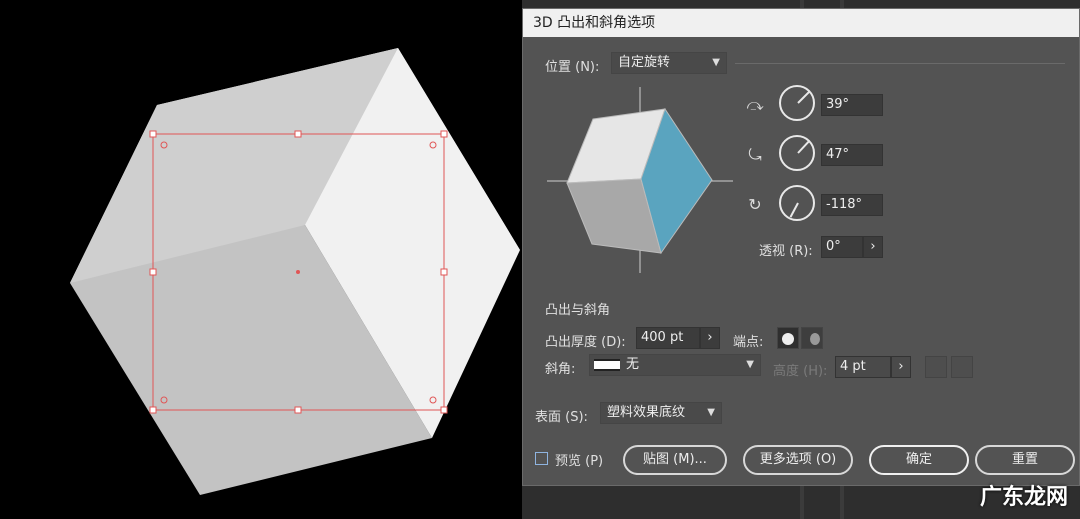 The image size is (1080, 519). I want to click on z-rotation-dial, so click(797, 203).